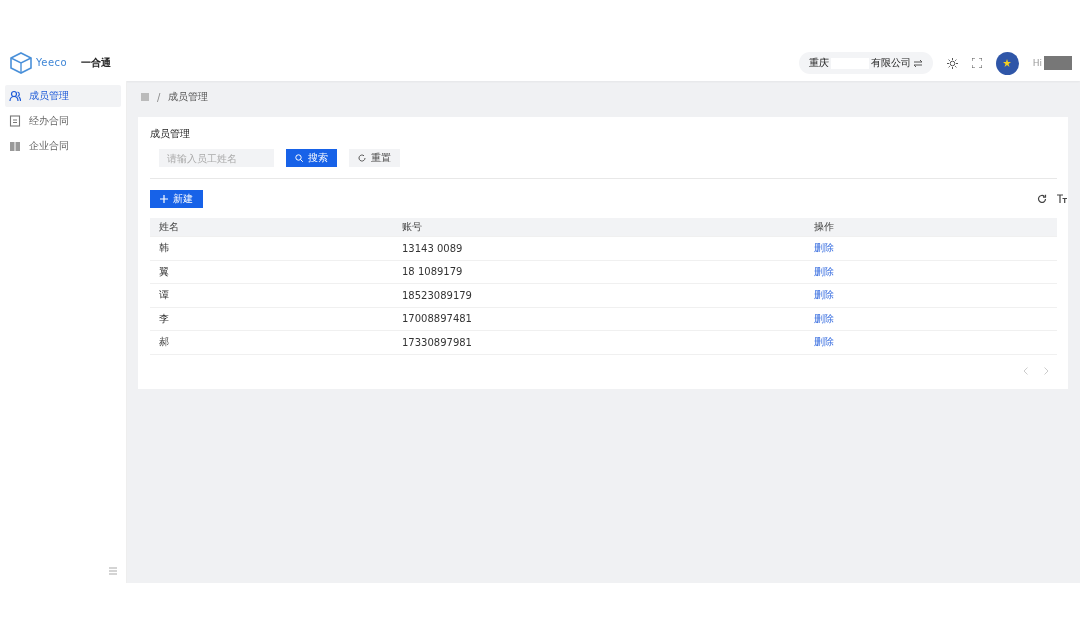 The image size is (1080, 630). Describe the element at coordinates (63, 146) in the screenshot. I see `sidebar-item: 企业合同` at that location.